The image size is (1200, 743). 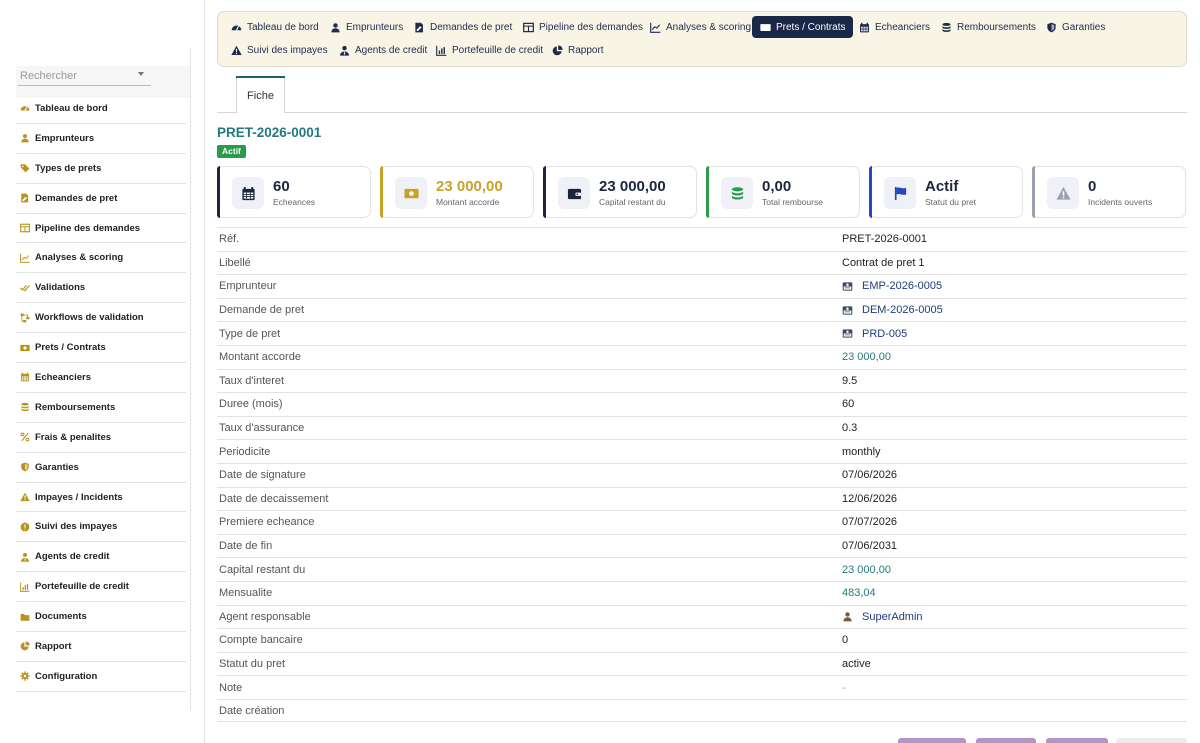 I want to click on topmenu-item-label: Echeanciers, so click(x=903, y=27).